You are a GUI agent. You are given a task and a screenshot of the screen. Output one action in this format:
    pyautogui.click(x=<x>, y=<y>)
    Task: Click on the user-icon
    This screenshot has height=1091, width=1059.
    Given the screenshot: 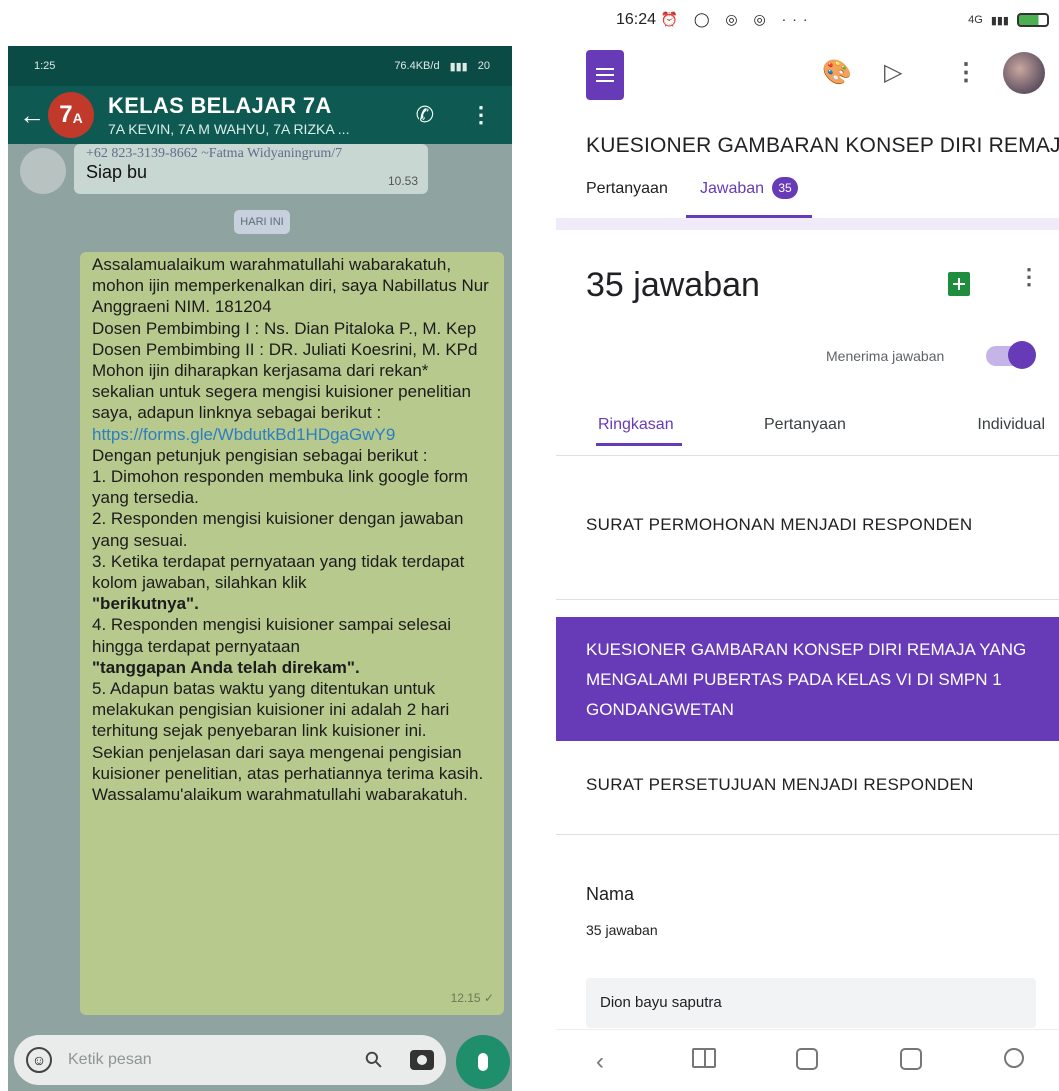 What is the action you would take?
    pyautogui.click(x=1014, y=1058)
    